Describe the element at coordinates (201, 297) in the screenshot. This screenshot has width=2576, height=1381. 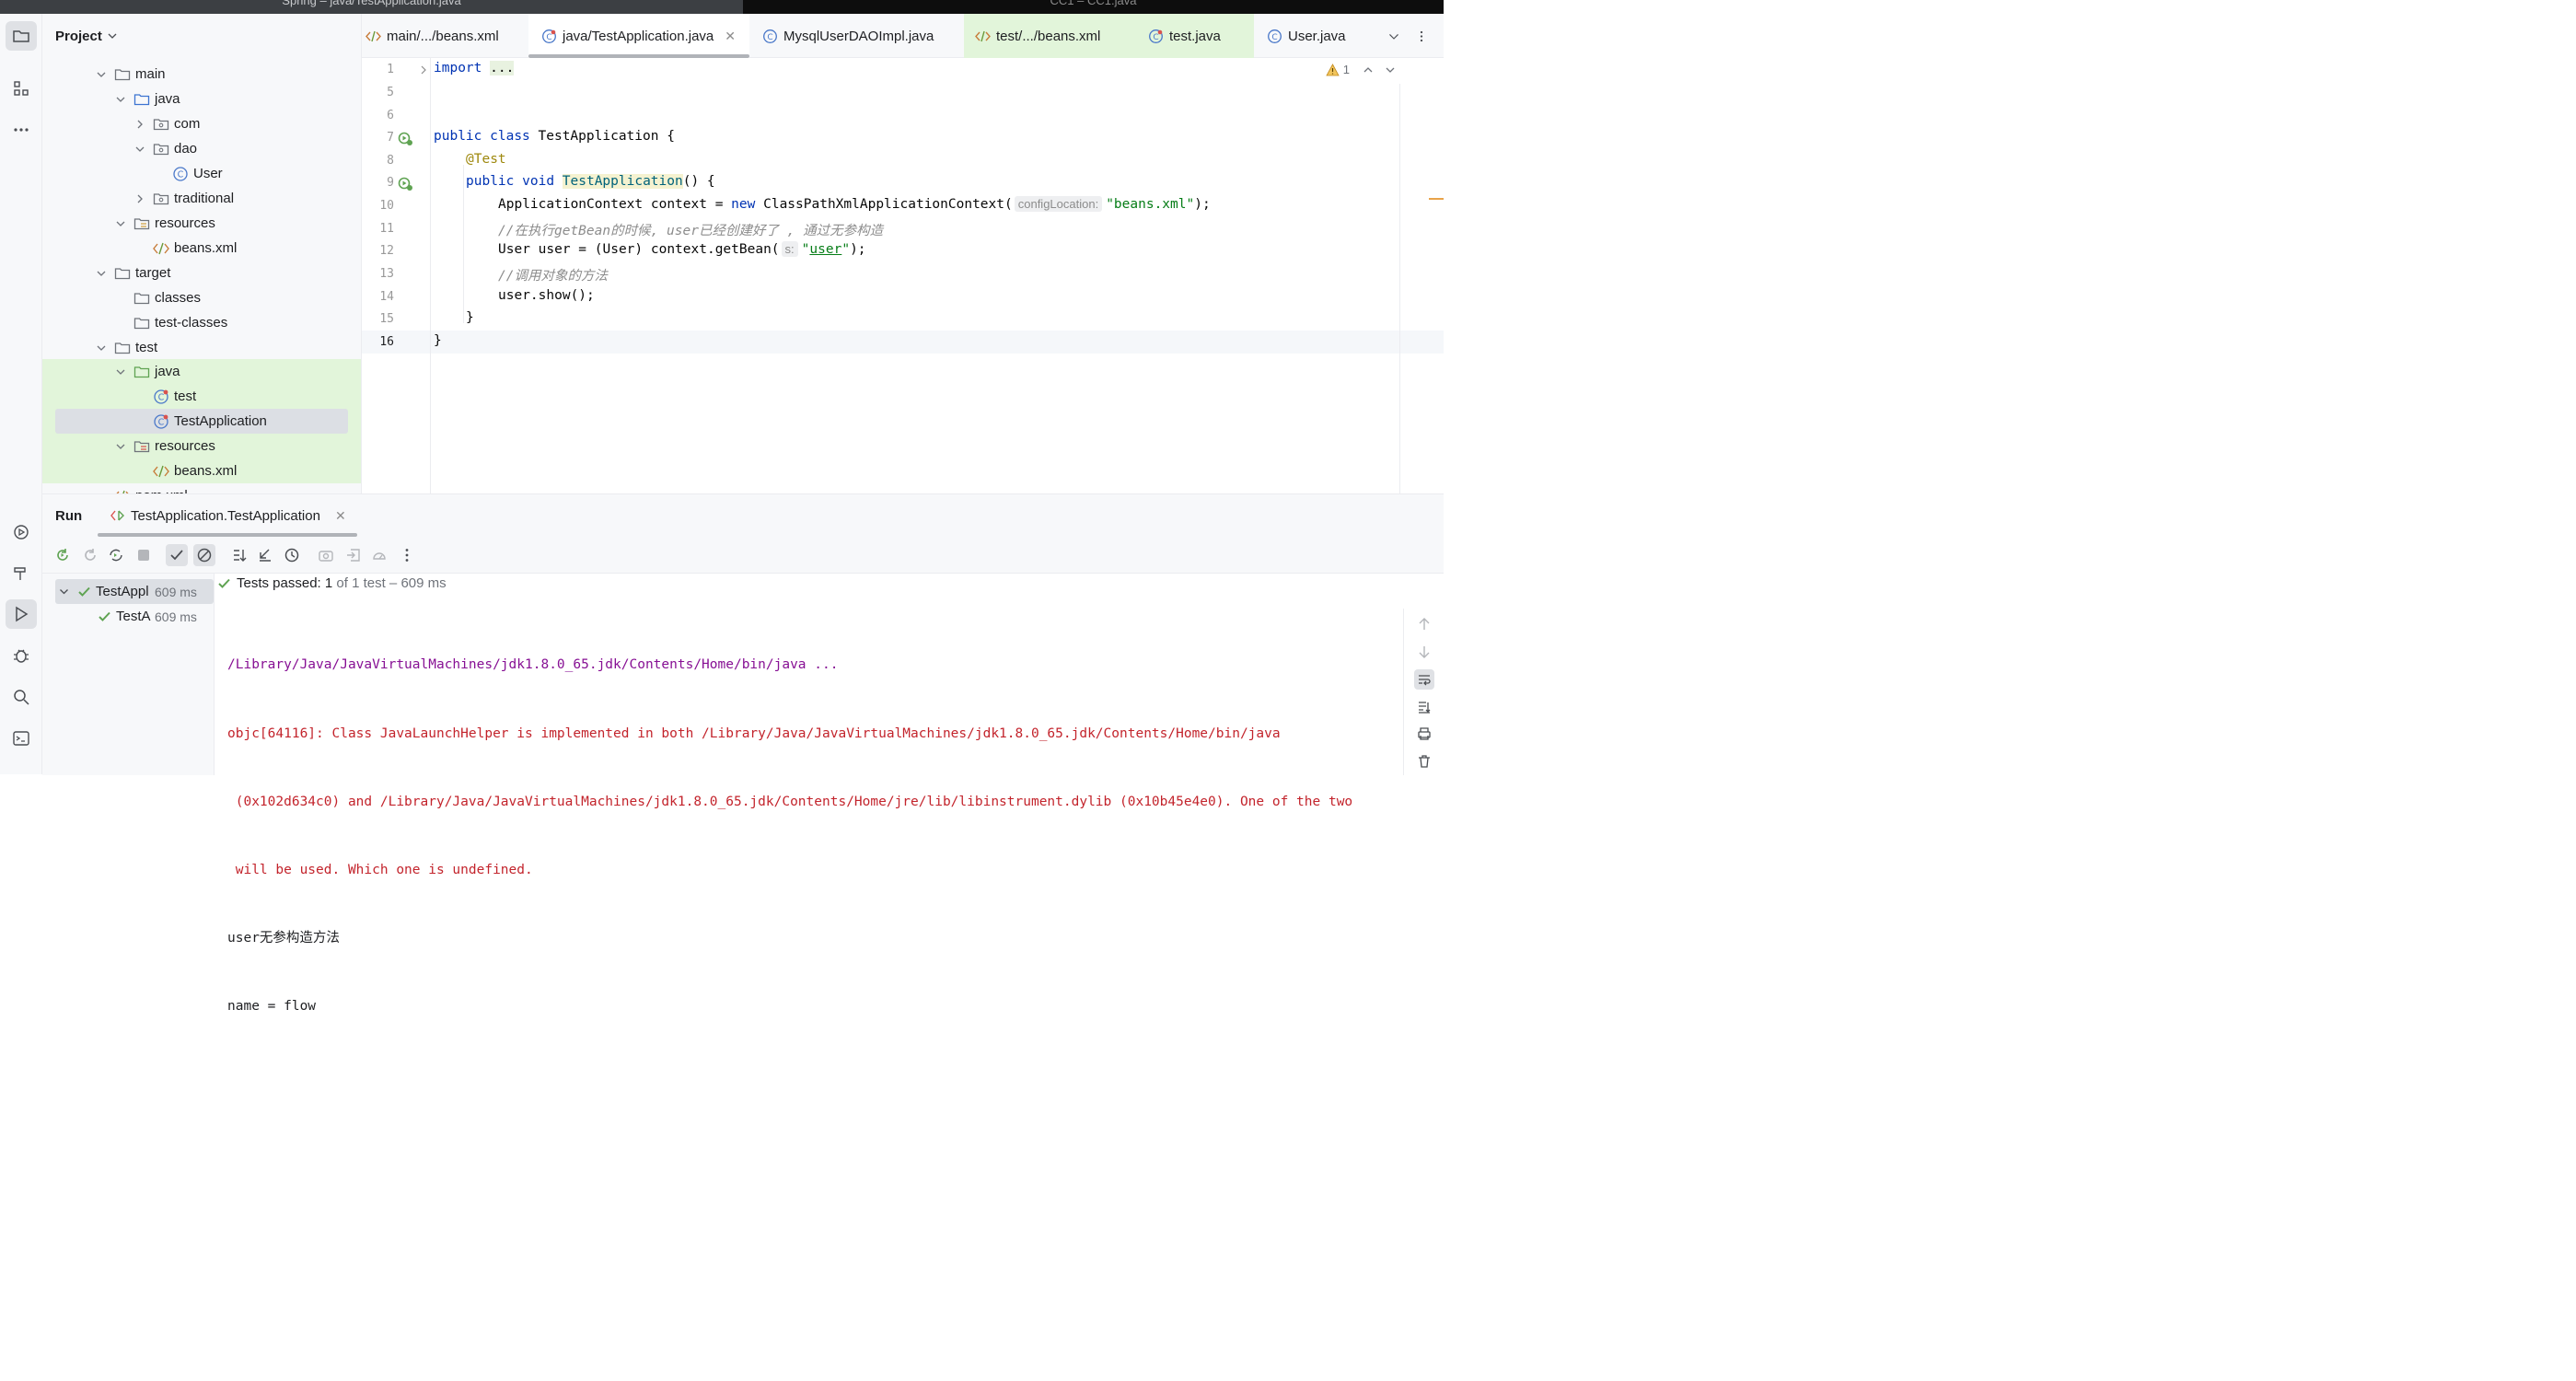
I see `tree-item-classes: classes` at that location.